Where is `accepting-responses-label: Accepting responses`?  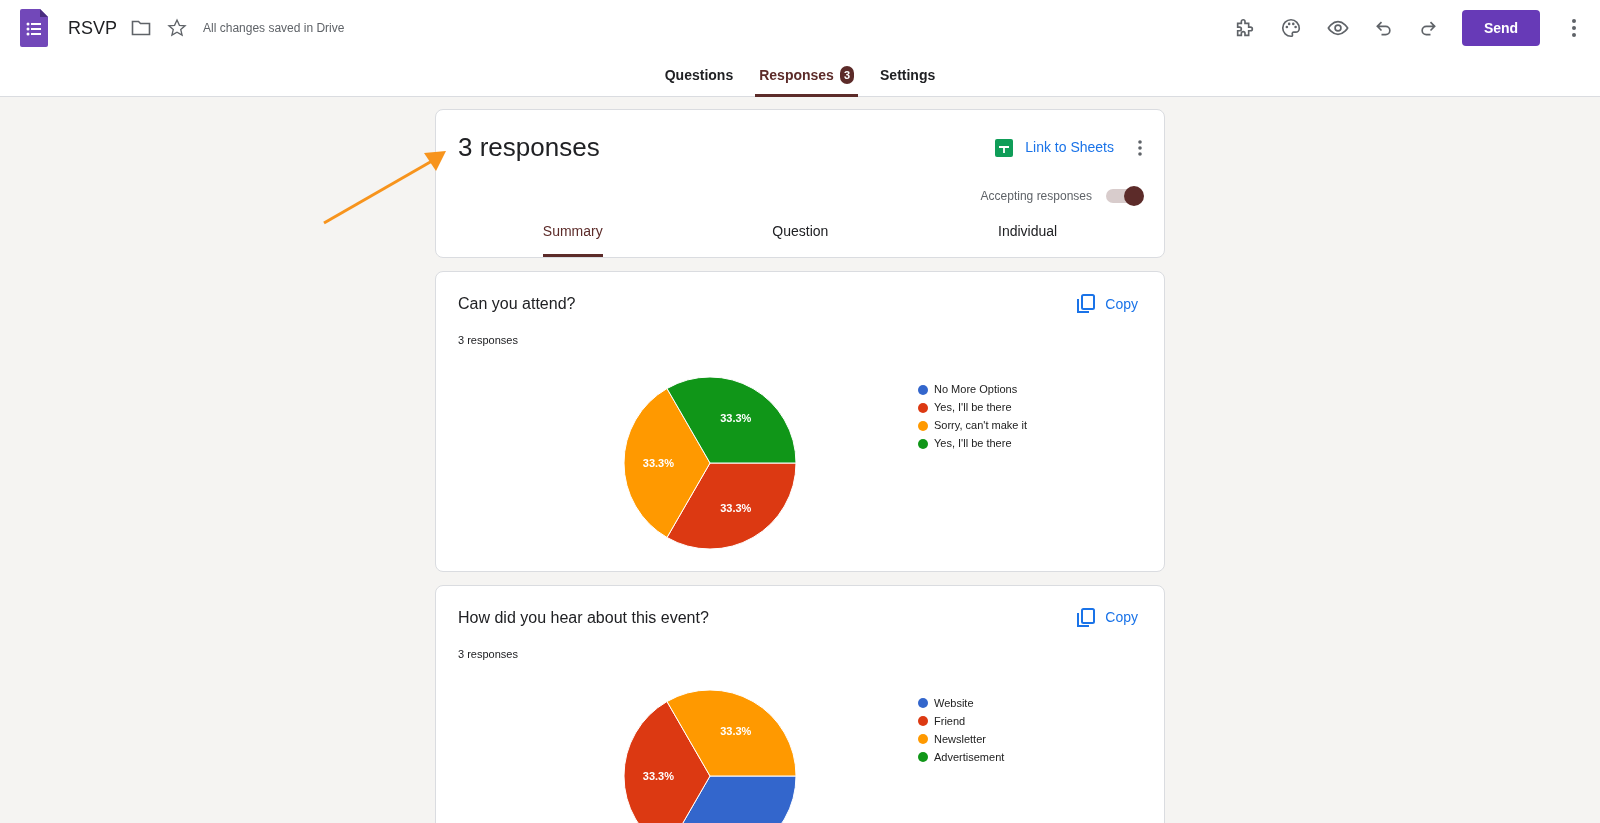 accepting-responses-label: Accepting responses is located at coordinates (1036, 197).